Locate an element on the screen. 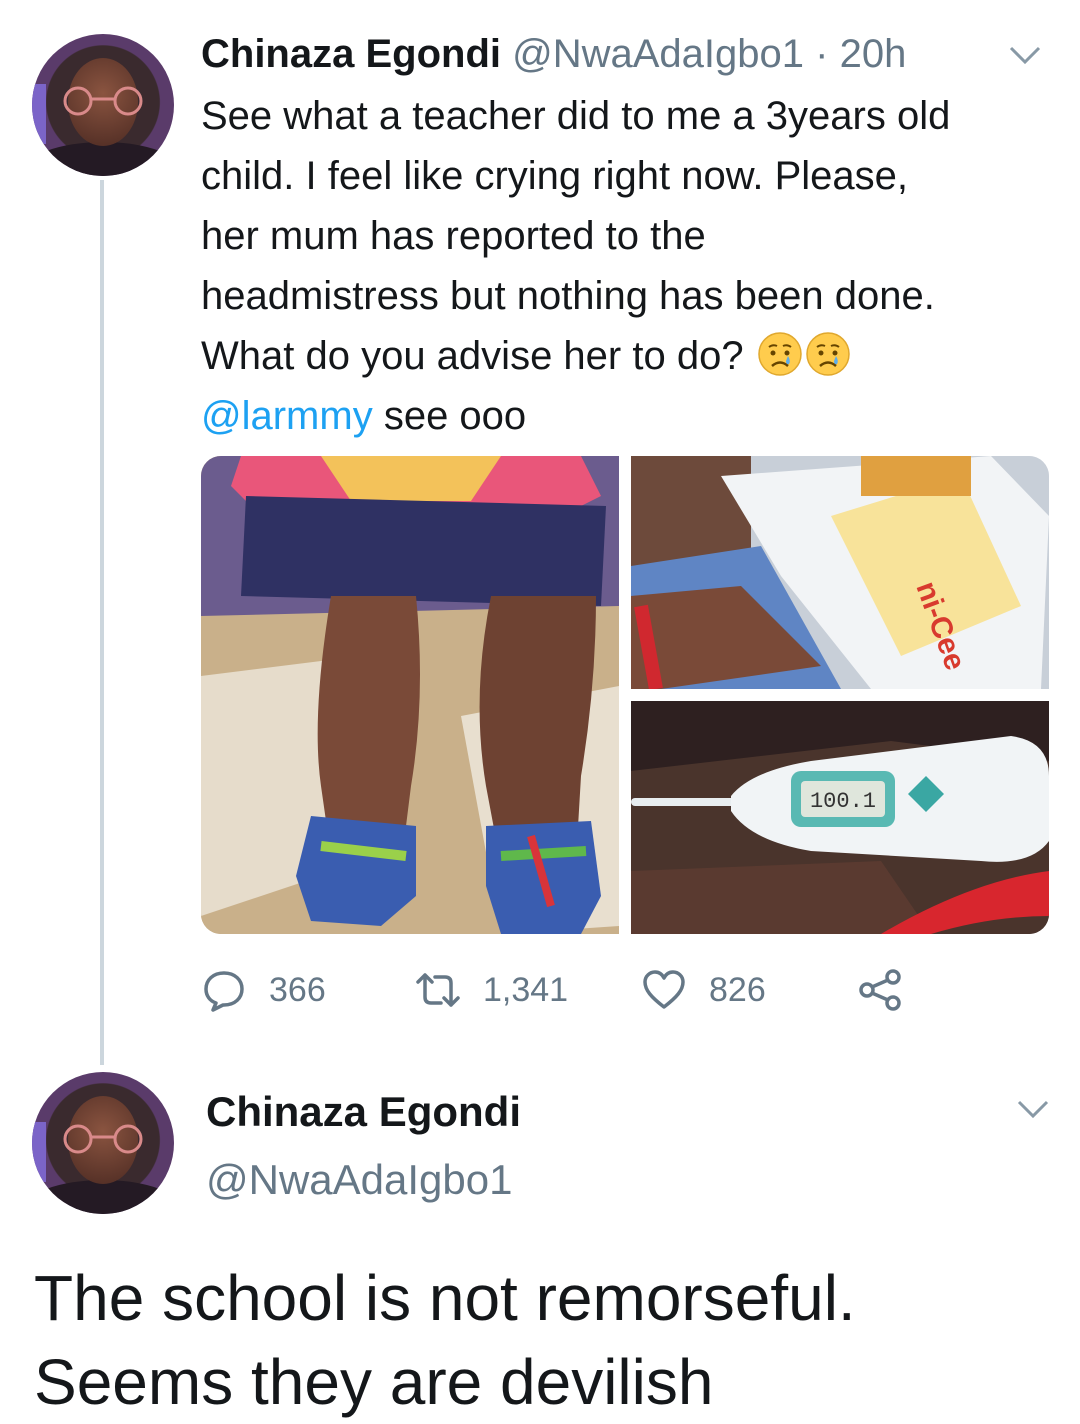 This screenshot has width=1080, height=1424. like-count: 826 is located at coordinates (737, 989).